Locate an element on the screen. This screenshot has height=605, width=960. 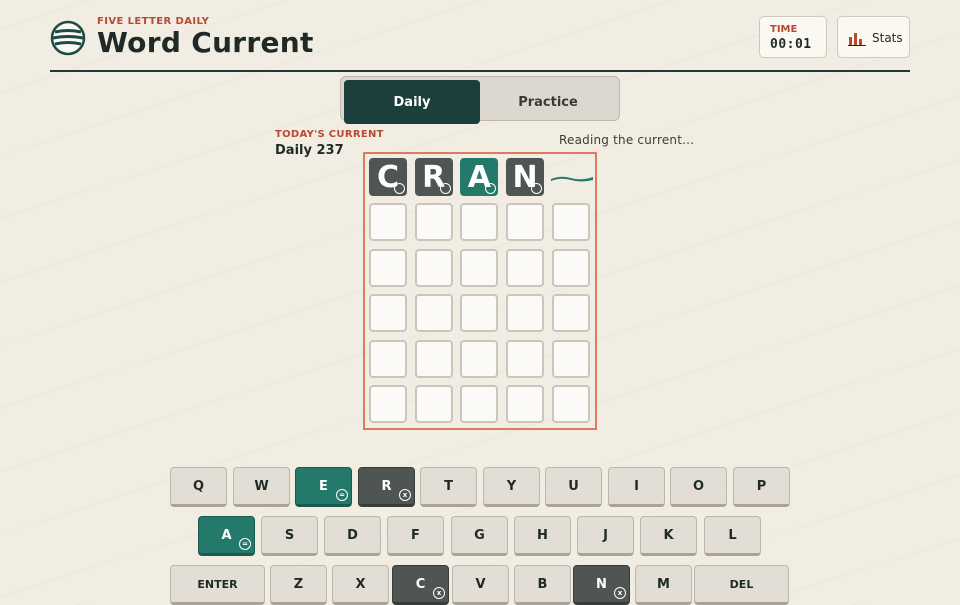
key-label: Z is located at coordinates (298, 584).